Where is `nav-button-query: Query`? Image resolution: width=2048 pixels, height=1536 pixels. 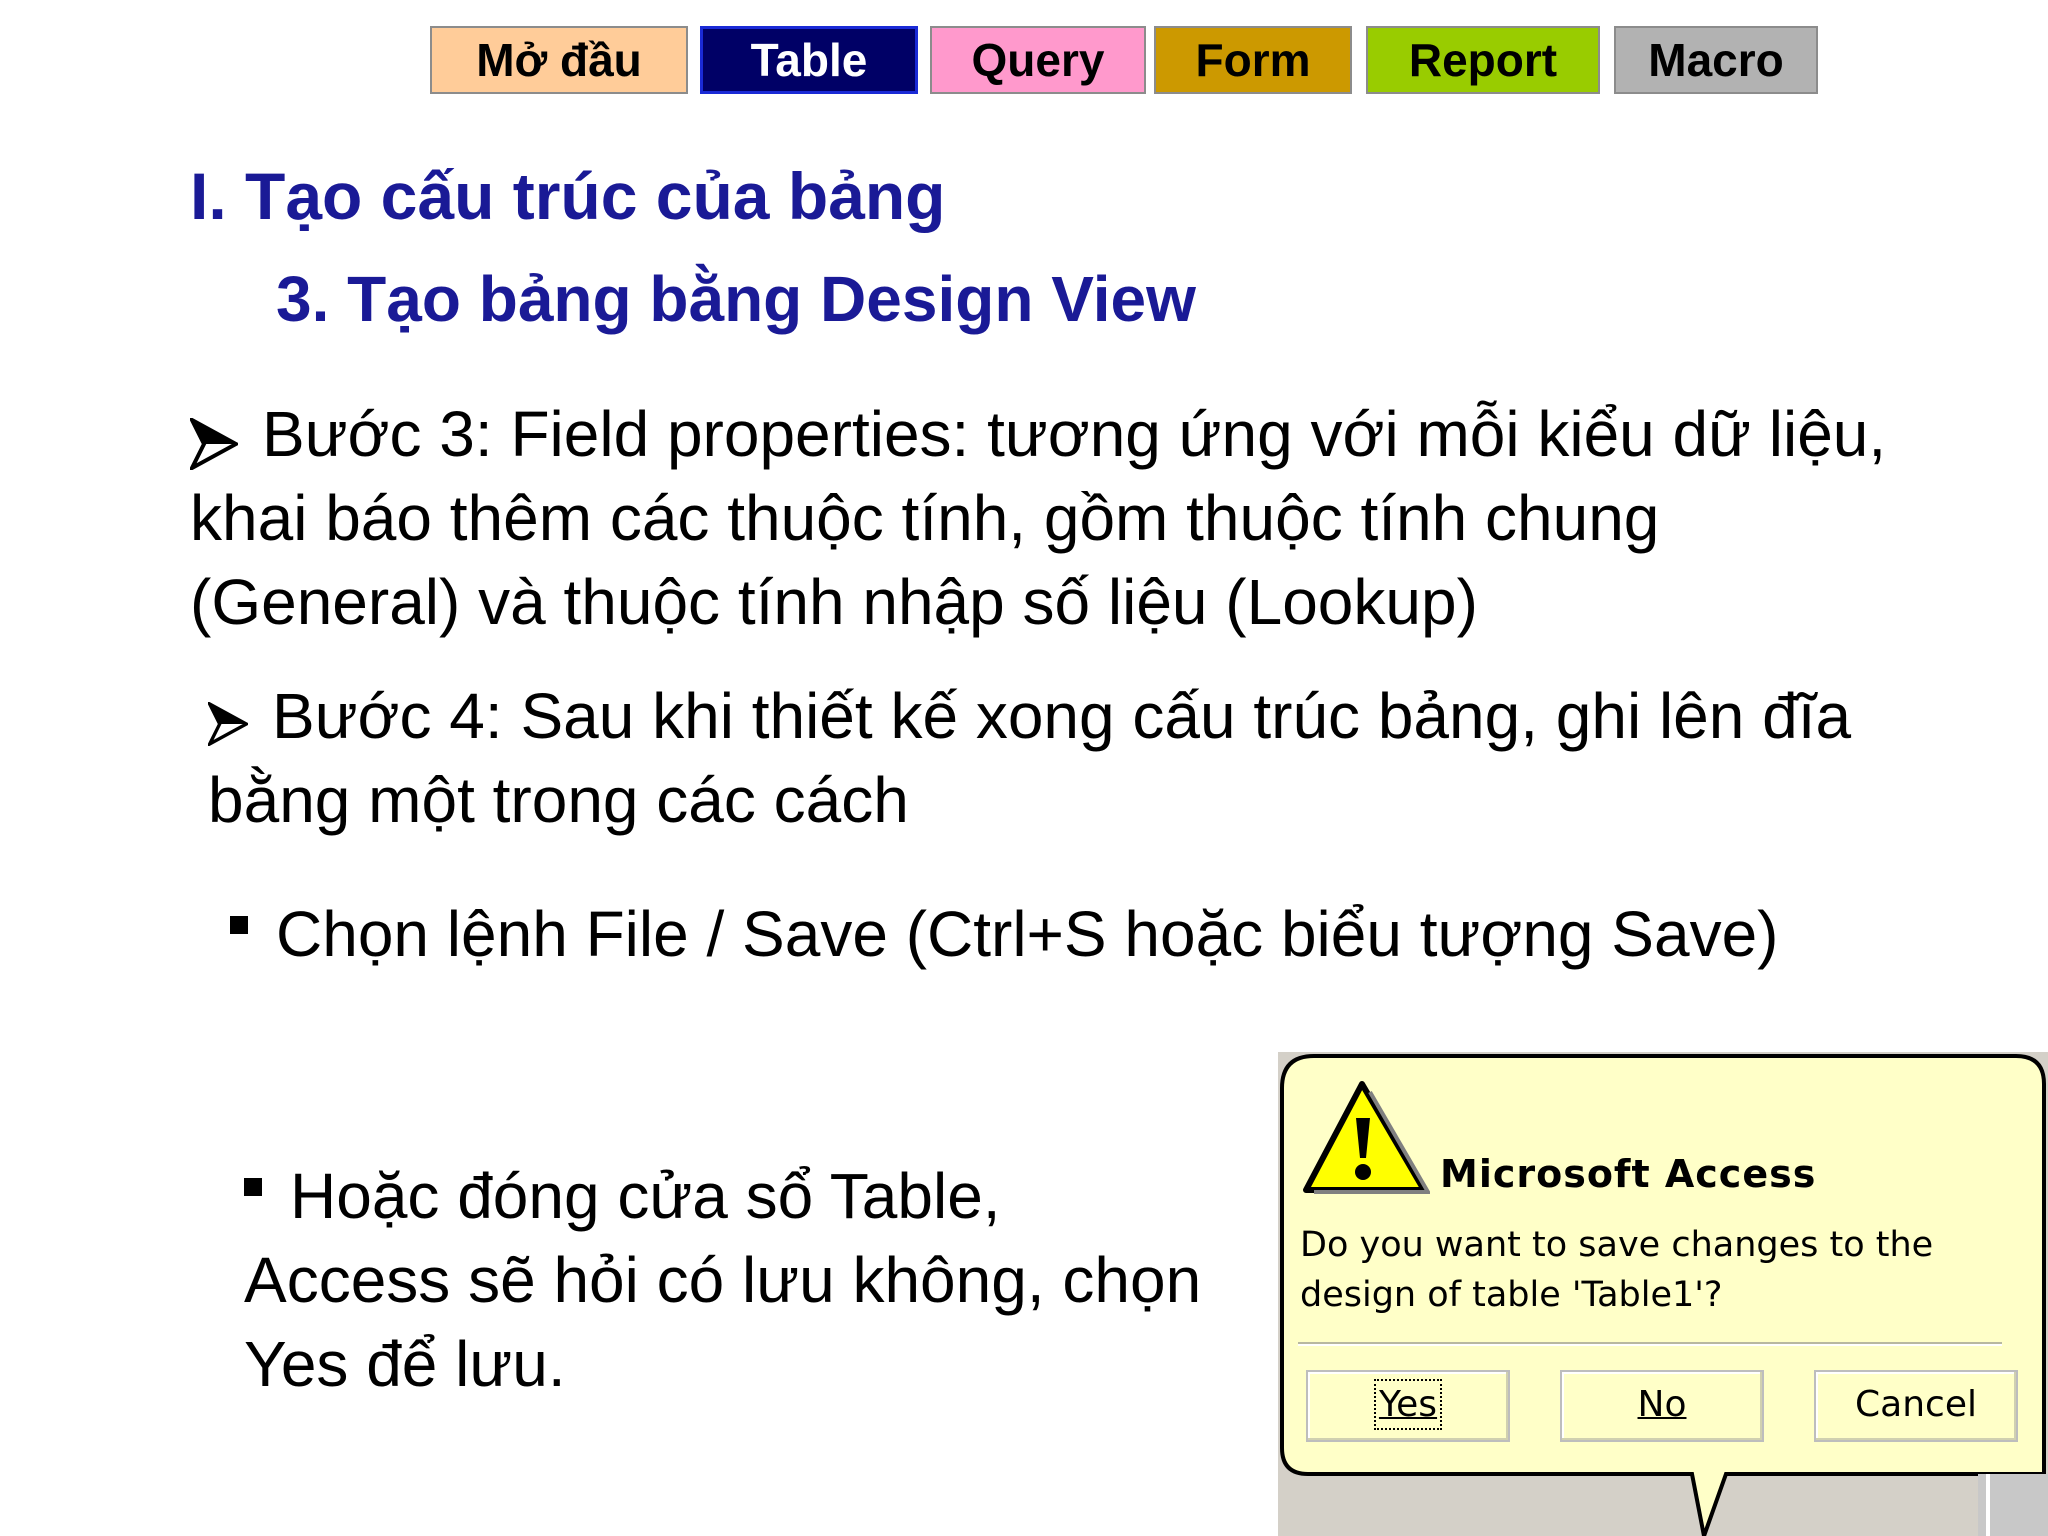 nav-button-query: Query is located at coordinates (1038, 60).